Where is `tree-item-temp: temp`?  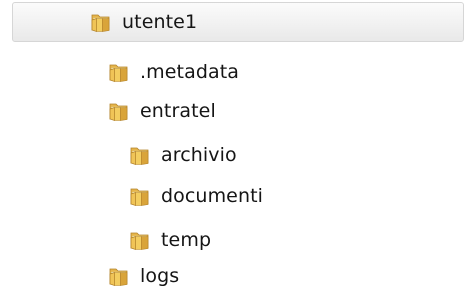
tree-item-temp: temp is located at coordinates (105, 240).